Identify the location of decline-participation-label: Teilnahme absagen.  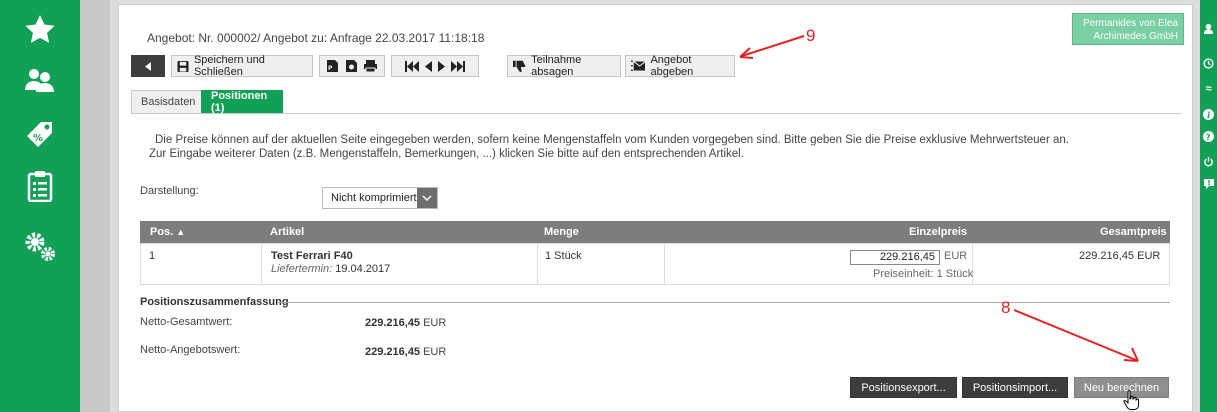
(556, 66).